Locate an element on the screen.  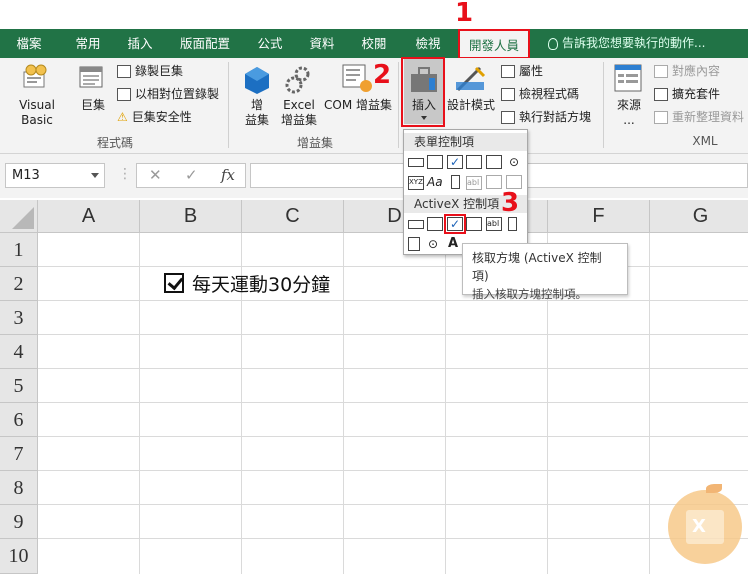
activex-textbox-icon: abl is located at coordinates (494, 224).